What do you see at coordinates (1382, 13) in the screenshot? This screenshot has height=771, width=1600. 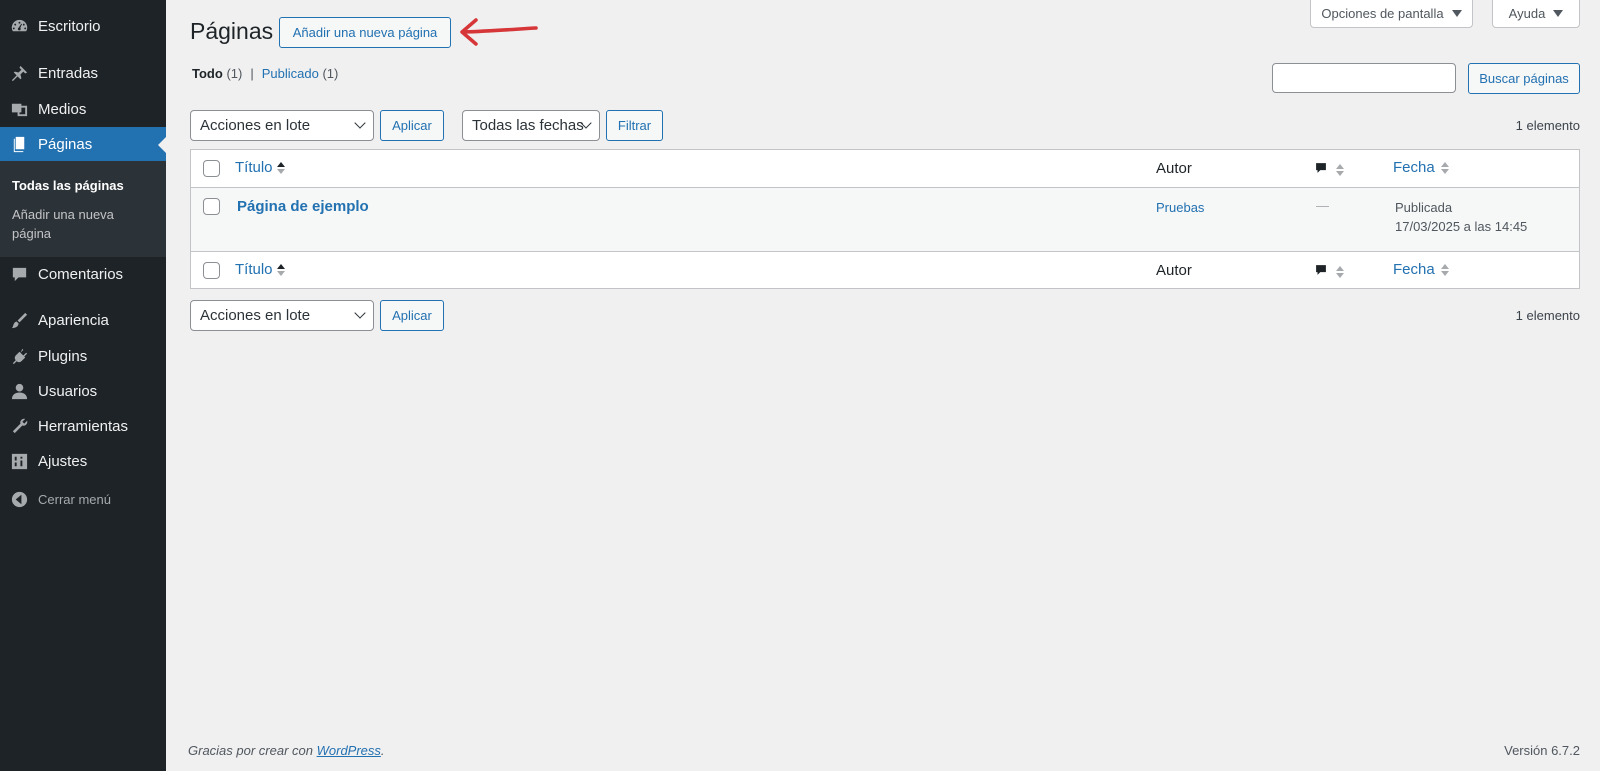 I see `screen-options-label: Opciones de pantalla` at bounding box center [1382, 13].